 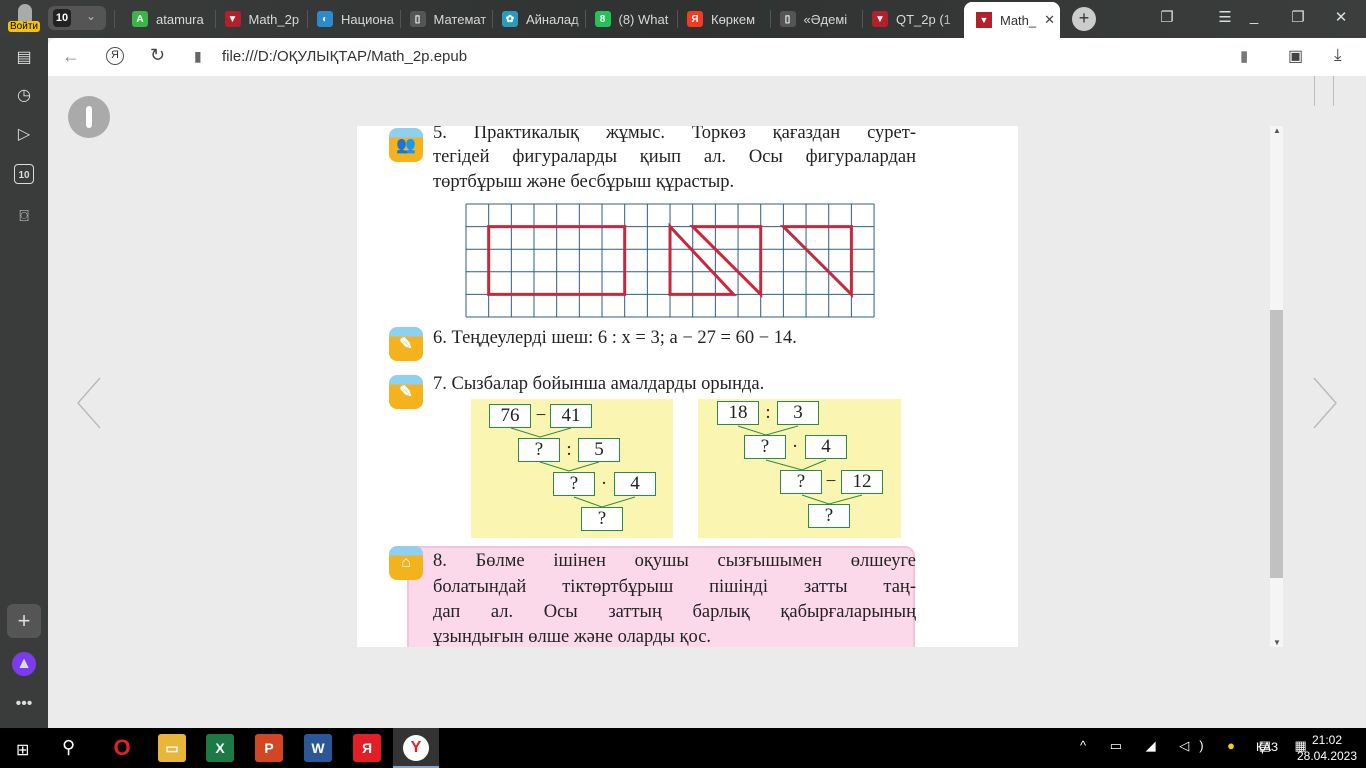 I want to click on download-icon: ⤓, so click(x=1338, y=55).